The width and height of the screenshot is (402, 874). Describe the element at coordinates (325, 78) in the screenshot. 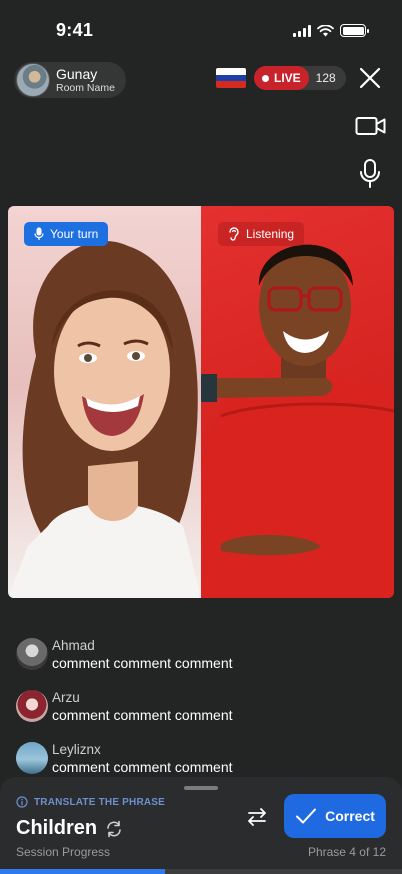

I see `viewer-count: 128` at that location.